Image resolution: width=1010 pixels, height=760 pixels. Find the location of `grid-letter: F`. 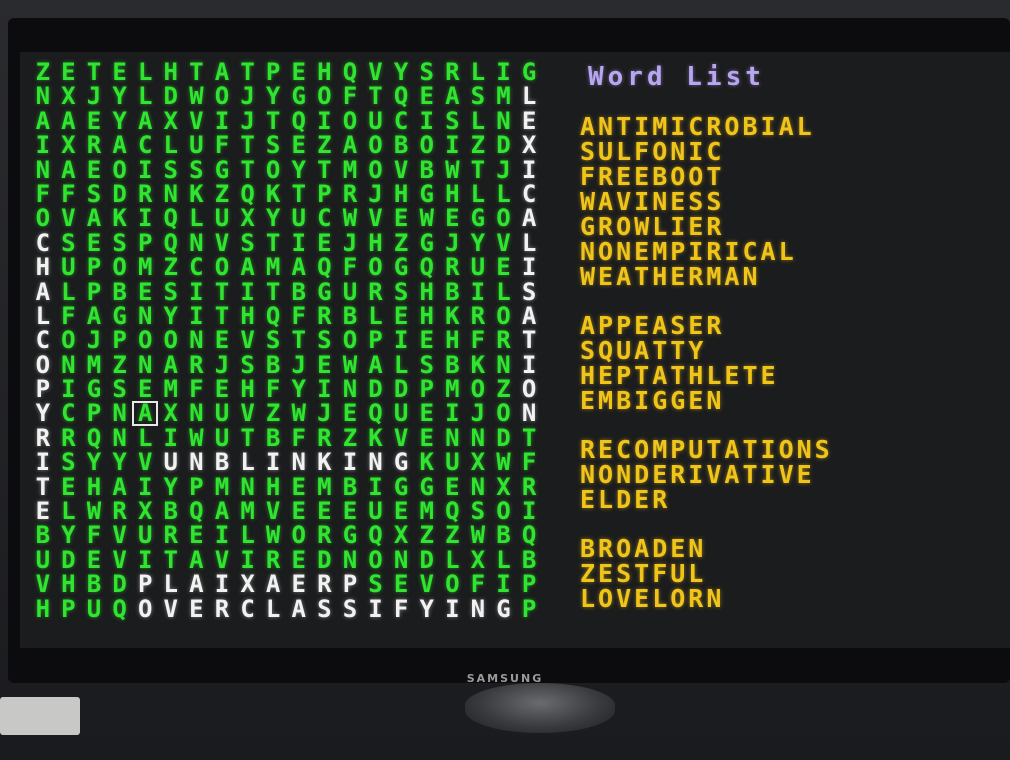

grid-letter: F is located at coordinates (299, 437).